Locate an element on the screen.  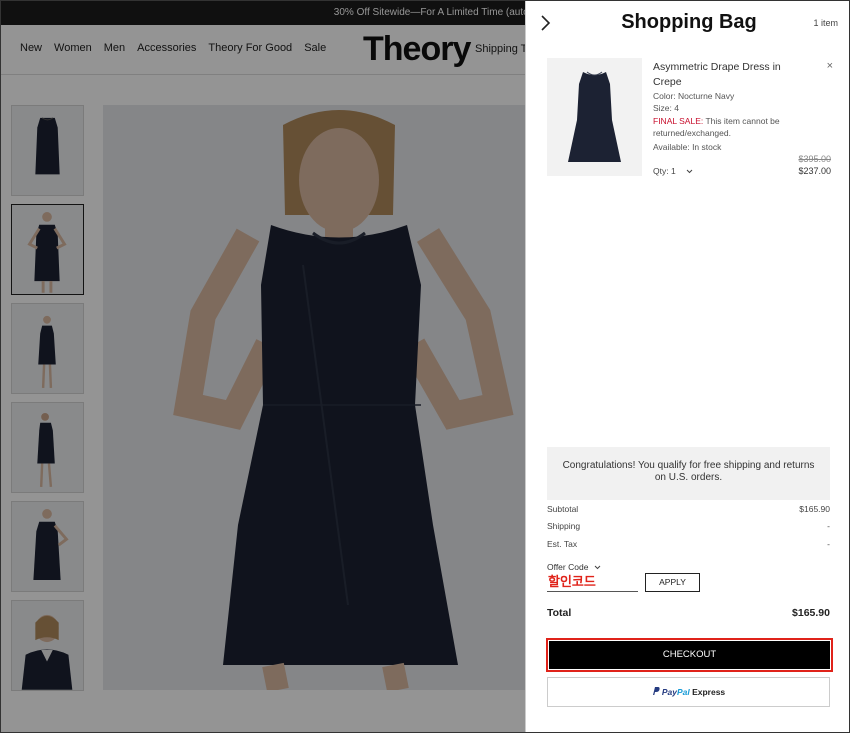
shipping-value: - is located at coordinates (828, 526).